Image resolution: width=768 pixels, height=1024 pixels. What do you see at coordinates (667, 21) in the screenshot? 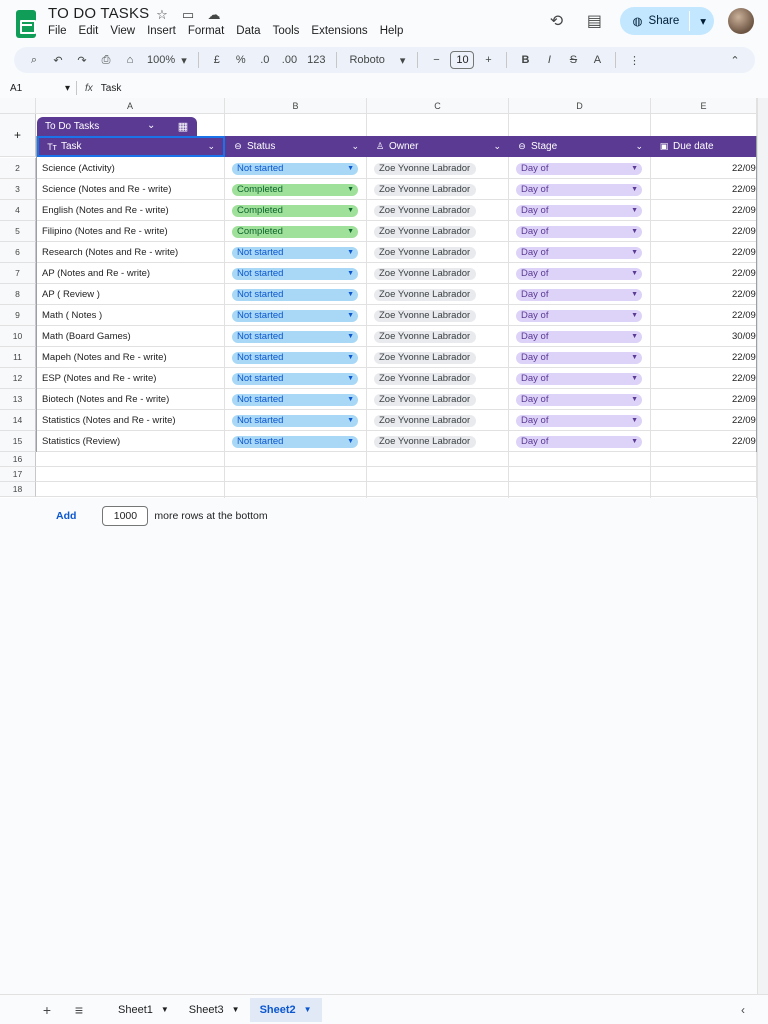
I see `share-button: ◍ Share ▾` at bounding box center [667, 21].